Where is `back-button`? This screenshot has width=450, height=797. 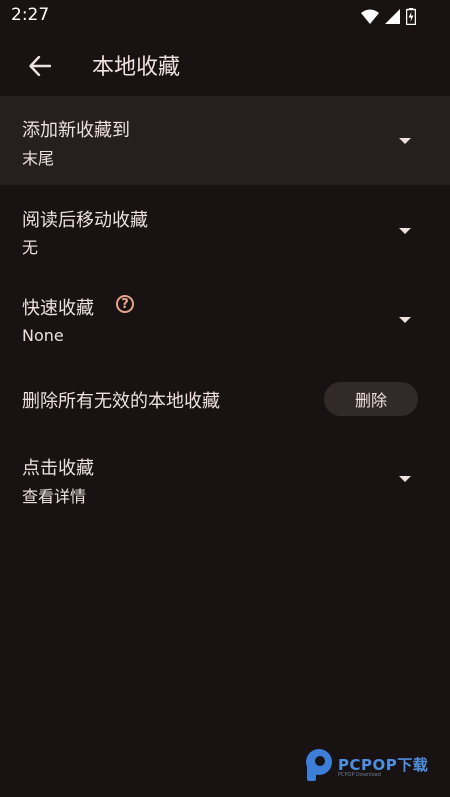
back-button is located at coordinates (40, 66).